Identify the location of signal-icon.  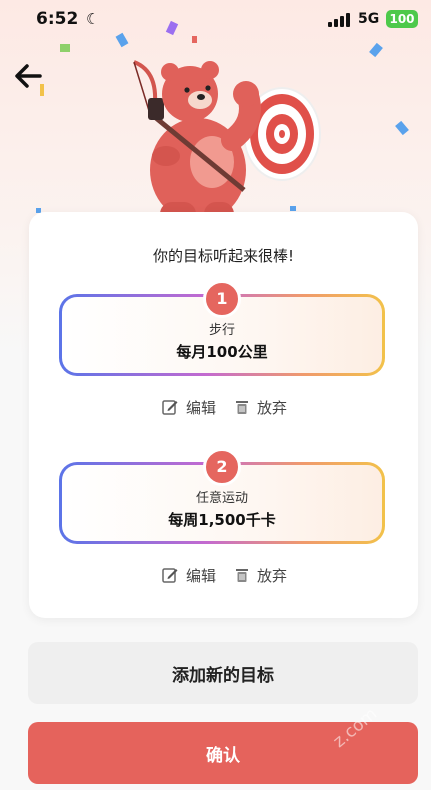
(340, 20).